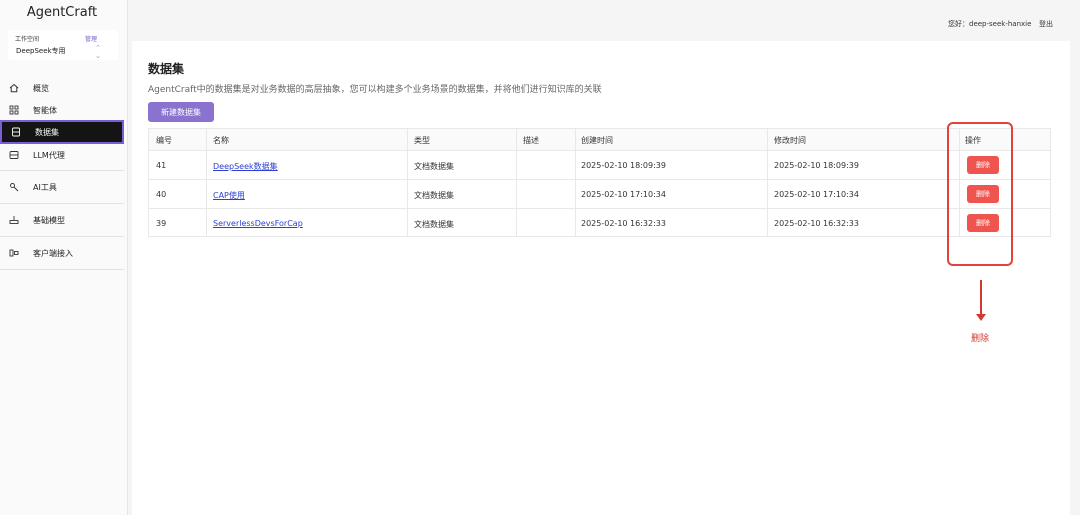  Describe the element at coordinates (623, 165) in the screenshot. I see `cell-created: 2025-02-10 18:09:39` at that location.